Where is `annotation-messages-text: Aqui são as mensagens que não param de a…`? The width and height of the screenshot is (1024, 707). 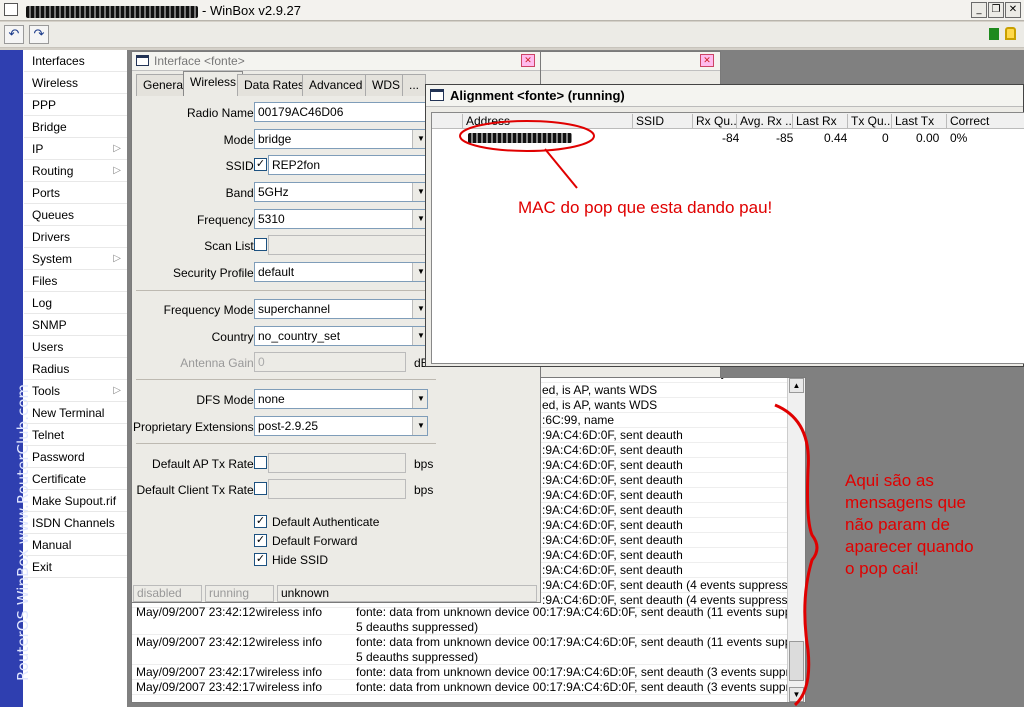
annotation-messages-text: Aqui são as mensagens que não param de a… is located at coordinates (909, 524).